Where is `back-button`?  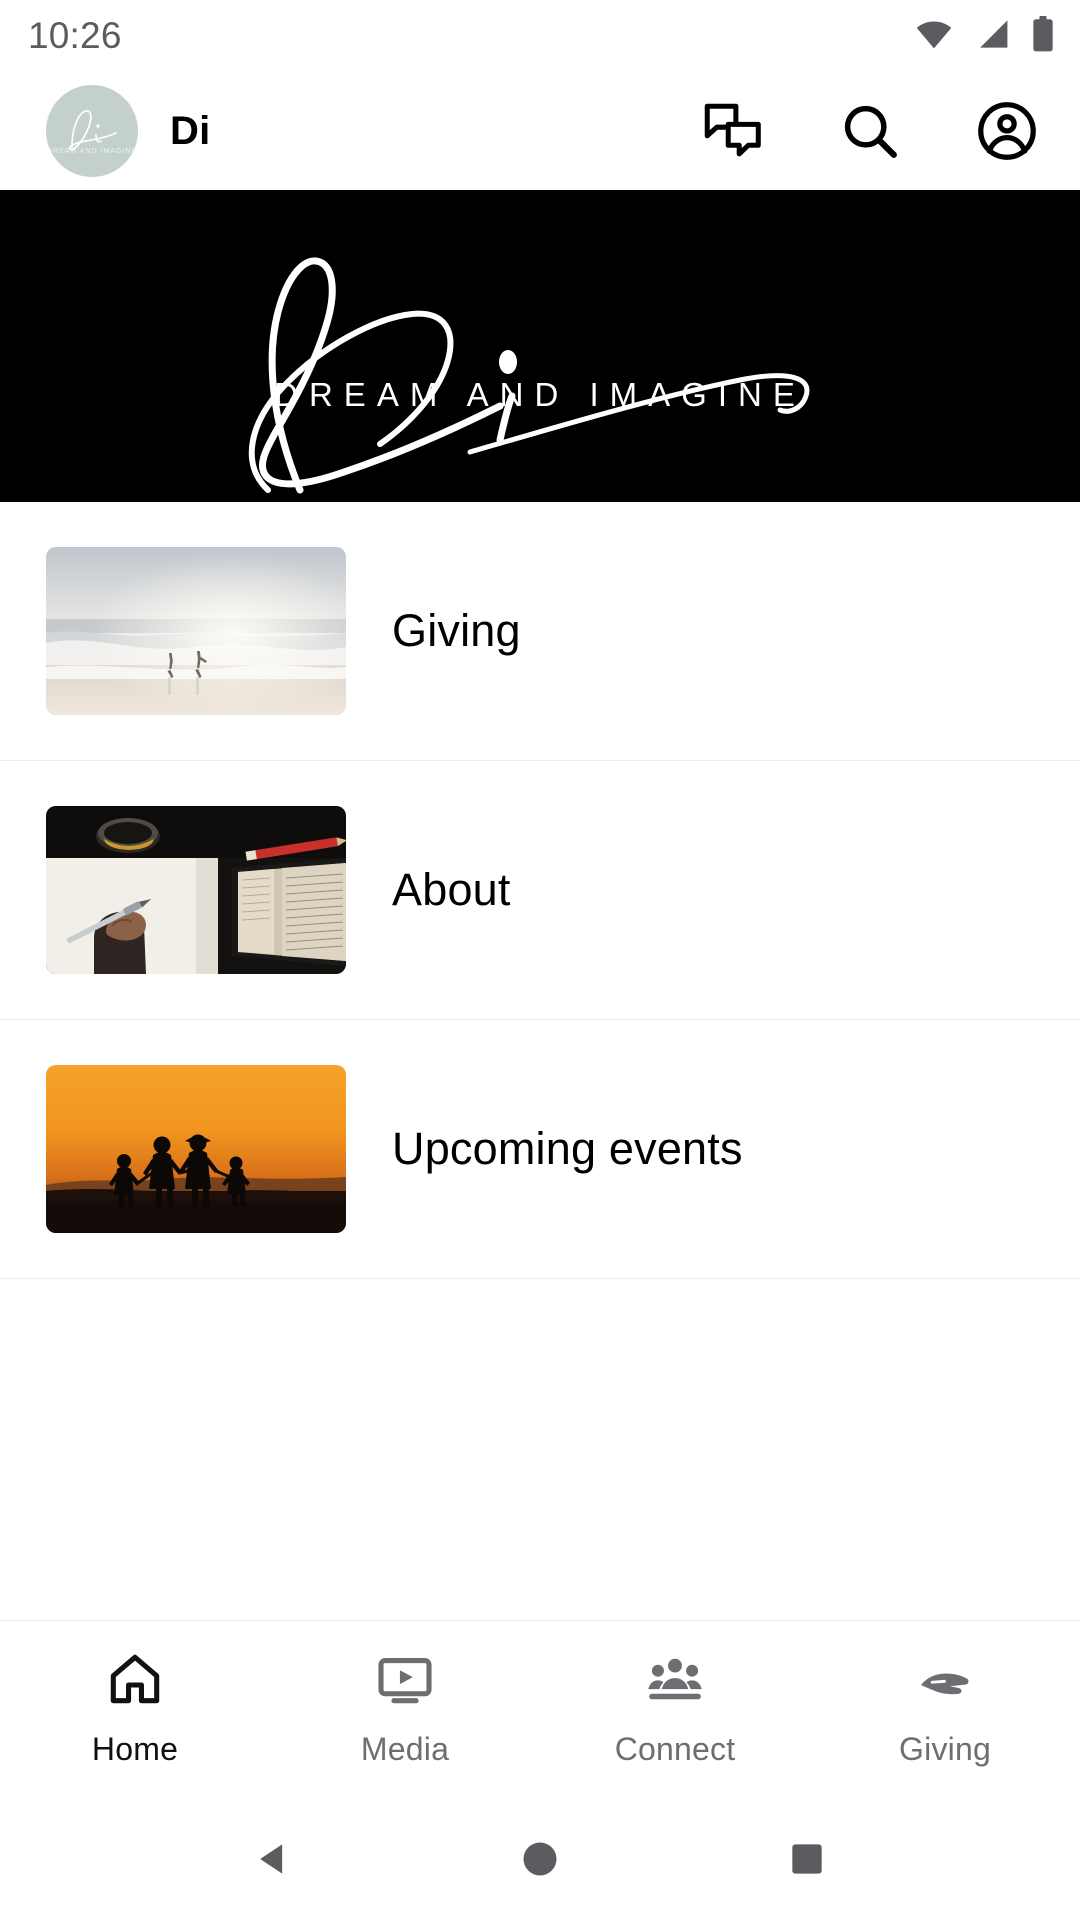
back-button is located at coordinates (273, 1861).